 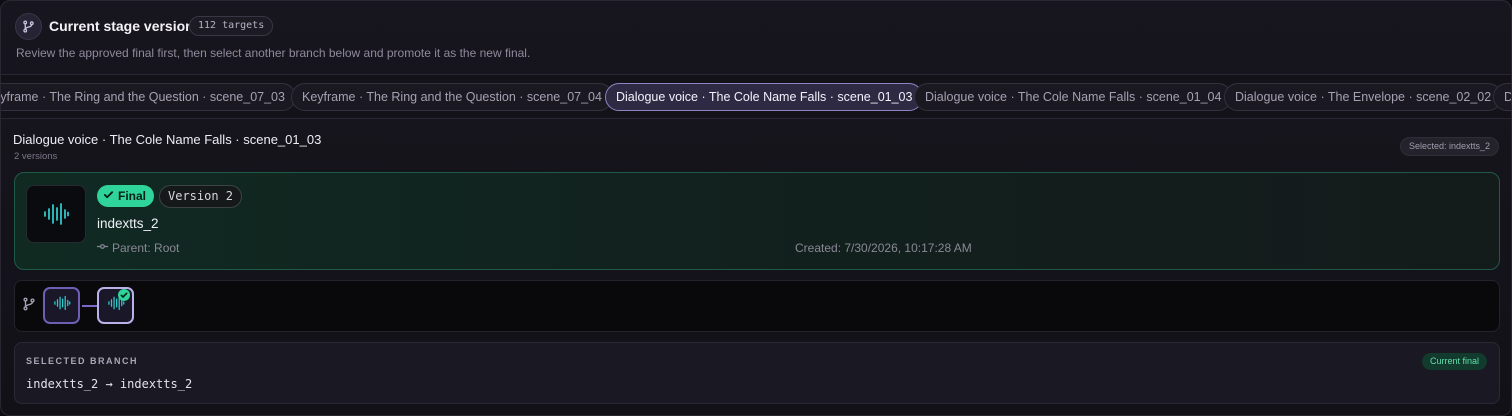 What do you see at coordinates (1449, 146) in the screenshot?
I see `selected-version-pill: Selected: indextts_2` at bounding box center [1449, 146].